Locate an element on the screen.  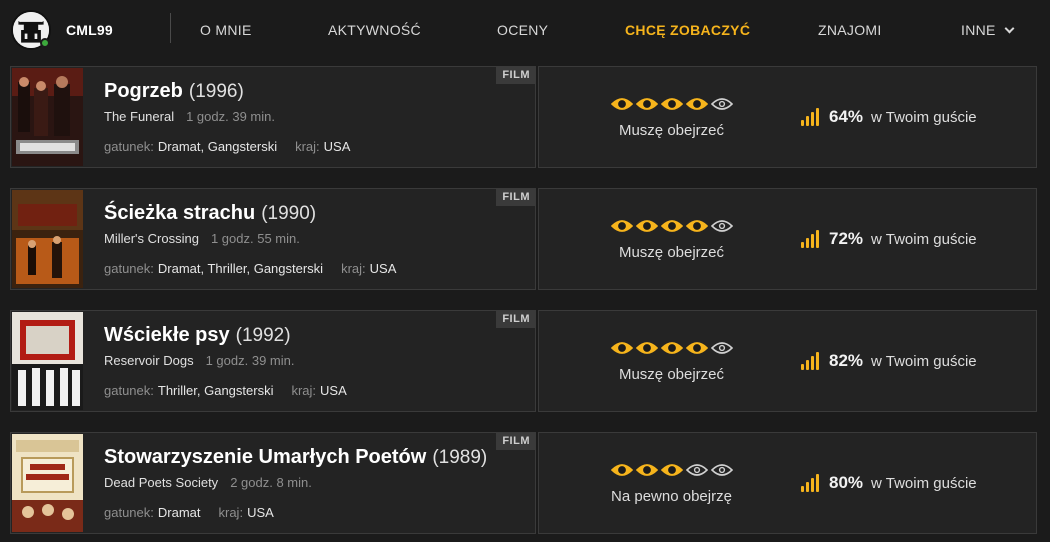
meta-line: gatunek: Dramat, Gangsterski kraj: USA is located at coordinates (227, 146).